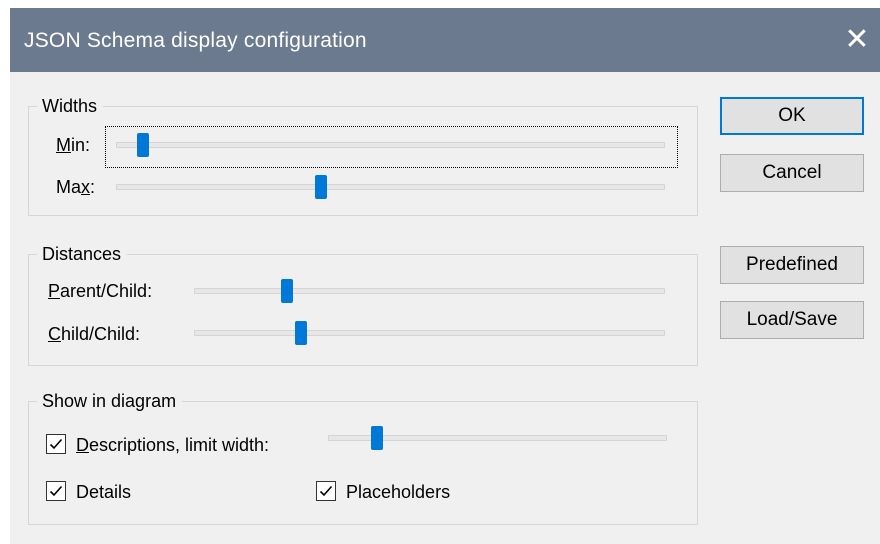 This screenshot has height=544, width=880. Describe the element at coordinates (792, 320) in the screenshot. I see `load-save-button: Load/Save` at that location.